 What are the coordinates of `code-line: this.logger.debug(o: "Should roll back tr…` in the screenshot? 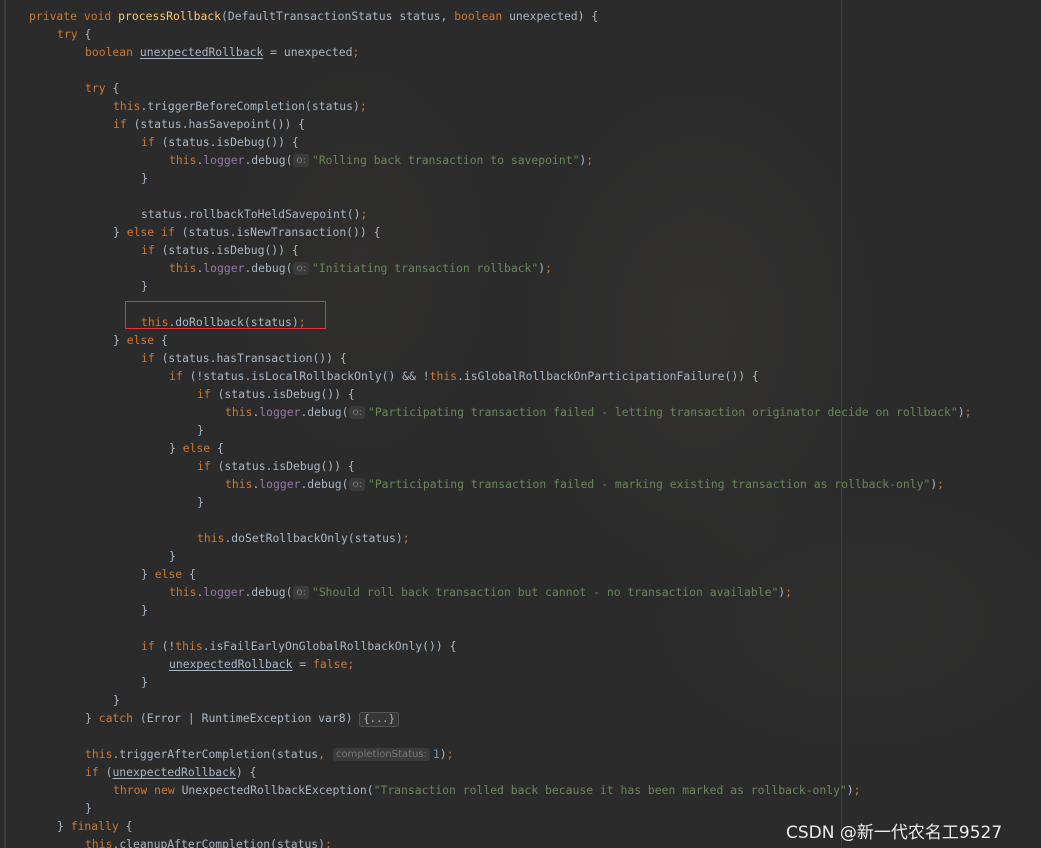 It's located at (535, 592).